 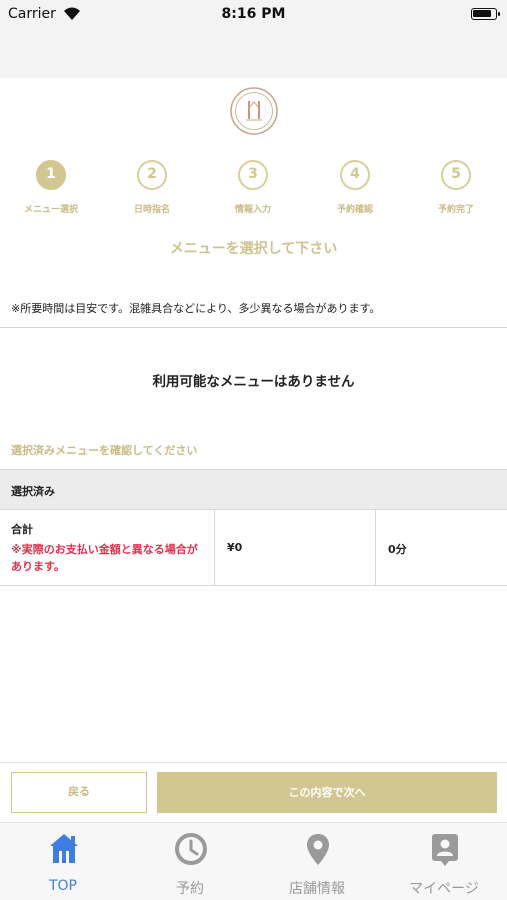 I want to click on step-number: 4, so click(x=355, y=175).